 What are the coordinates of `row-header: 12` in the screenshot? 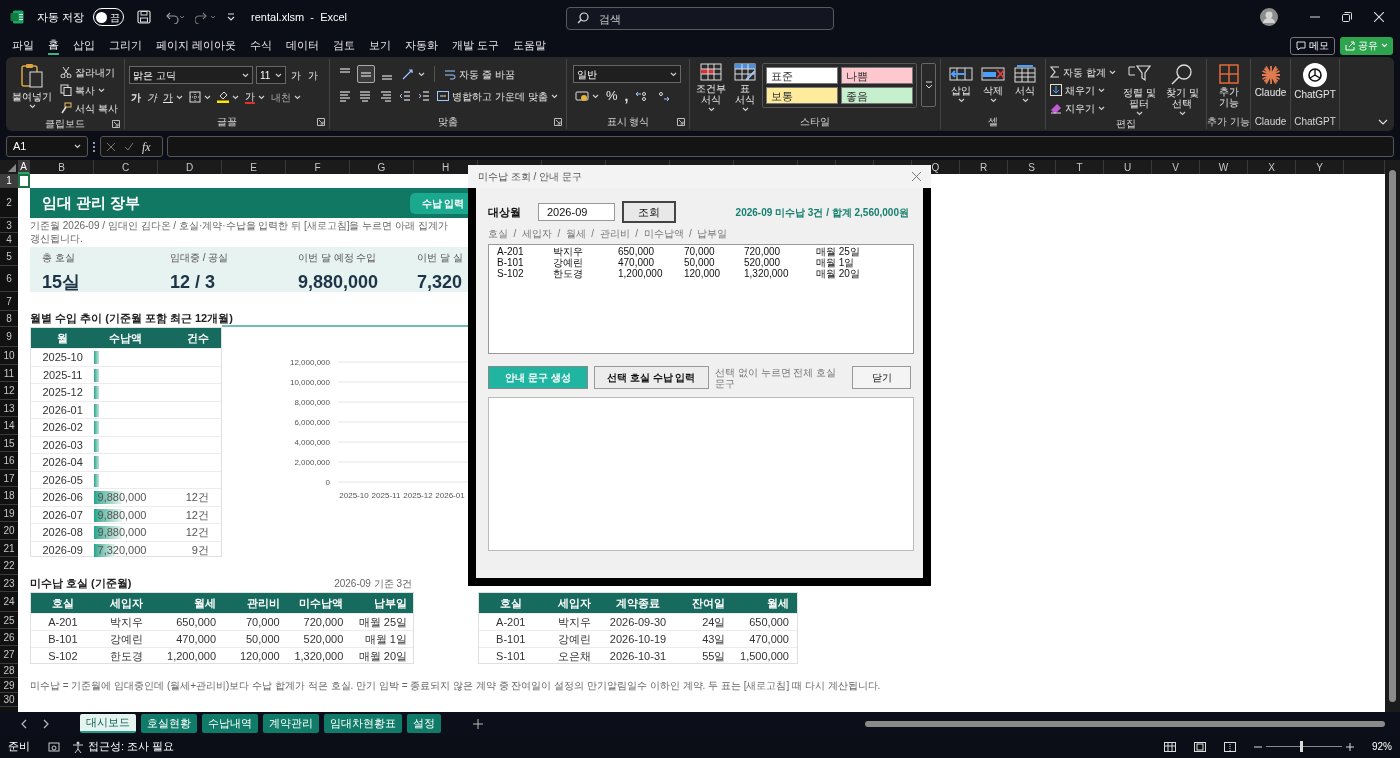 It's located at (9, 391).